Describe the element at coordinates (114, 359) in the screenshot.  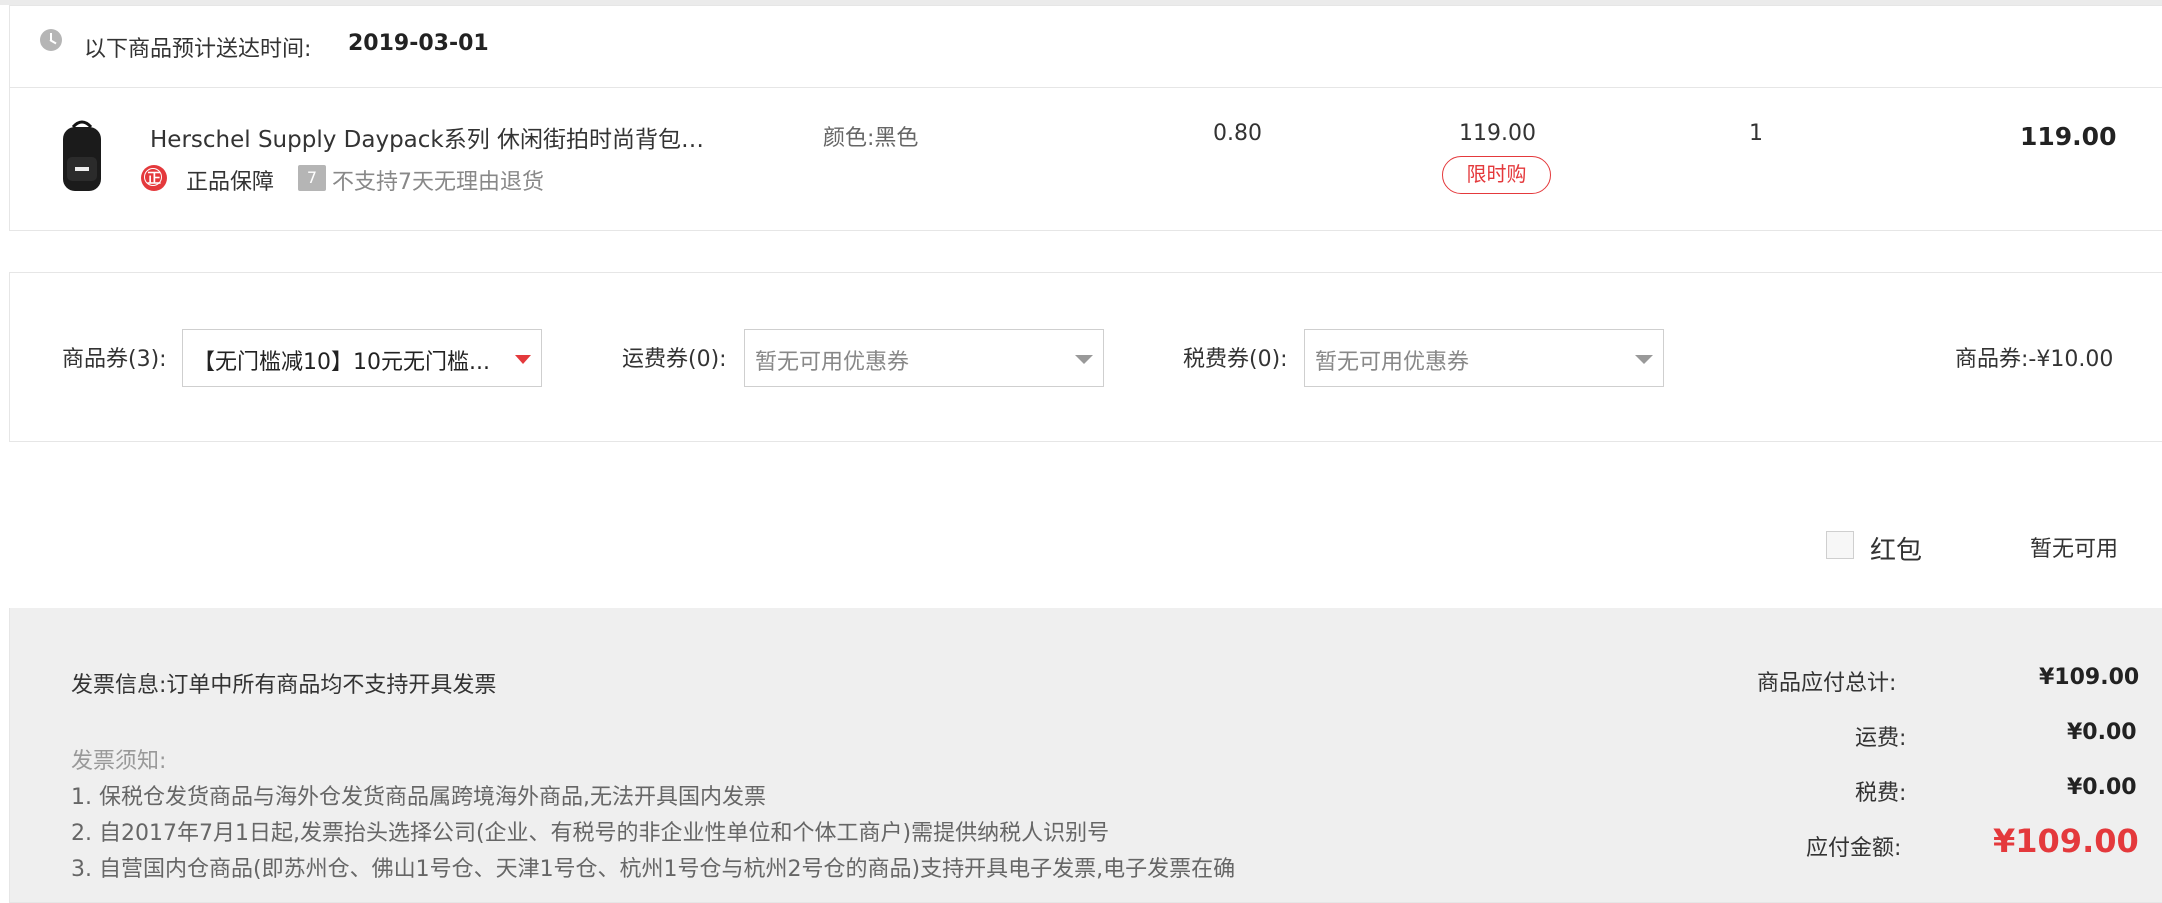
I see `goods-coupon-label: 商品券(3):` at that location.